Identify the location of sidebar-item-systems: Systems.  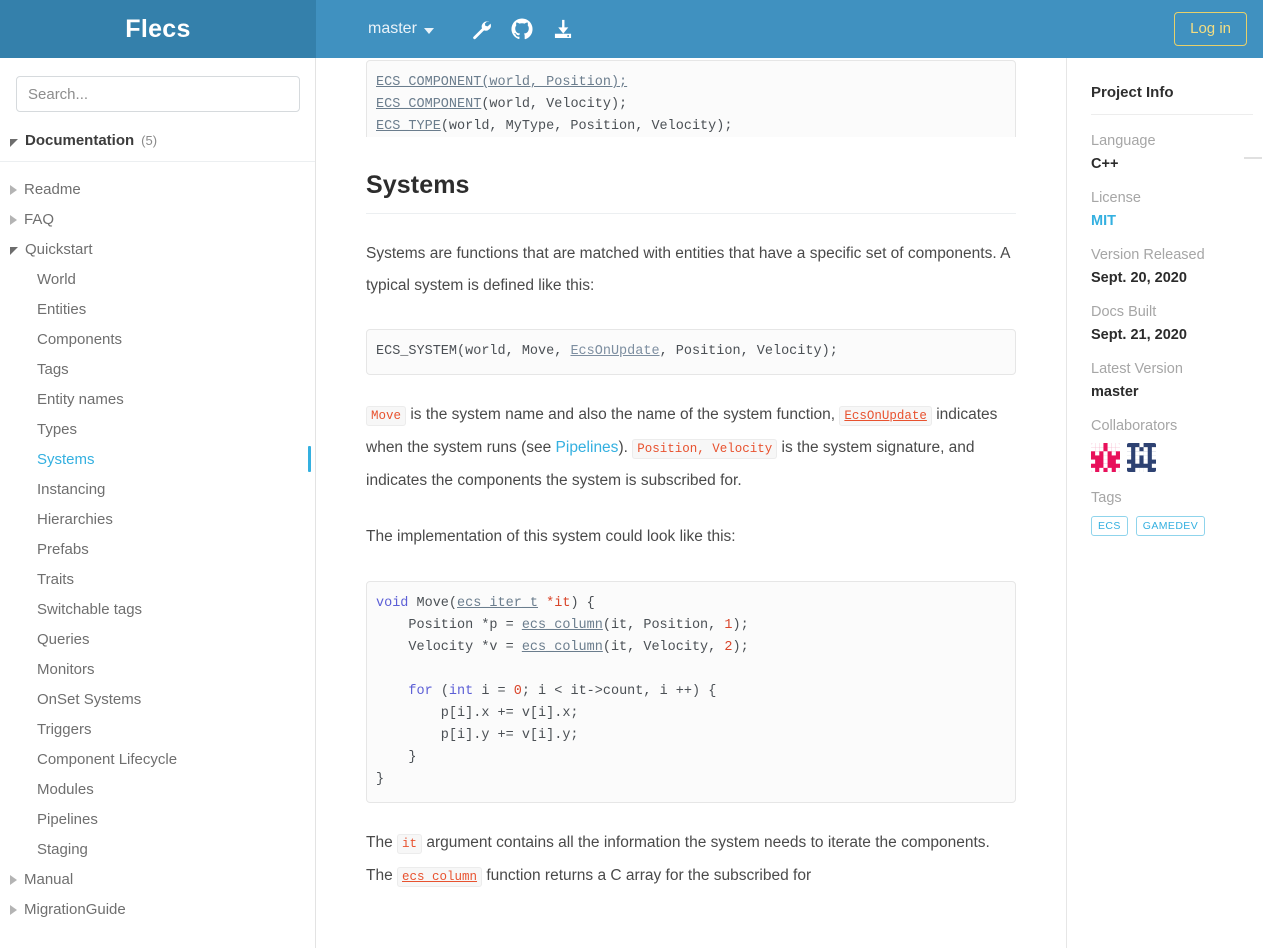
(157, 459).